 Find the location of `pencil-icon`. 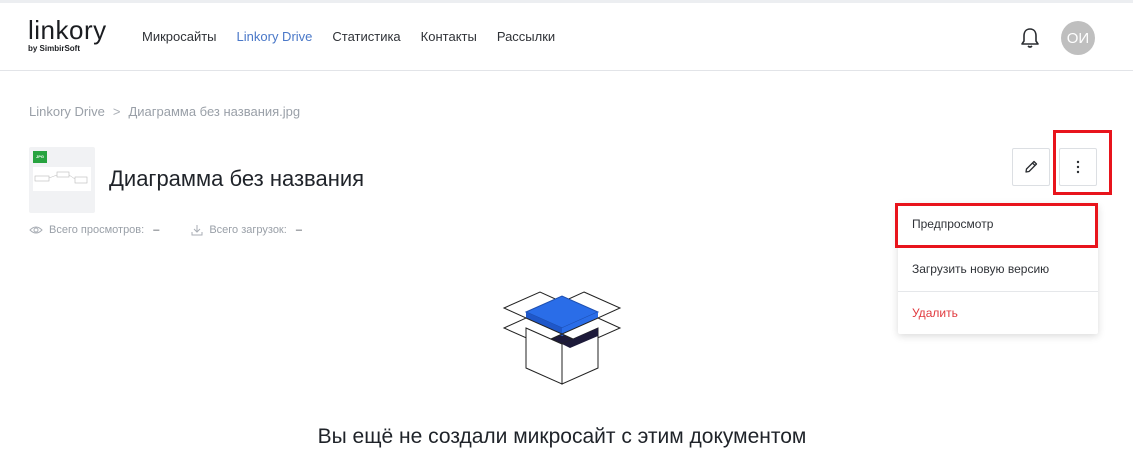

pencil-icon is located at coordinates (1031, 166).